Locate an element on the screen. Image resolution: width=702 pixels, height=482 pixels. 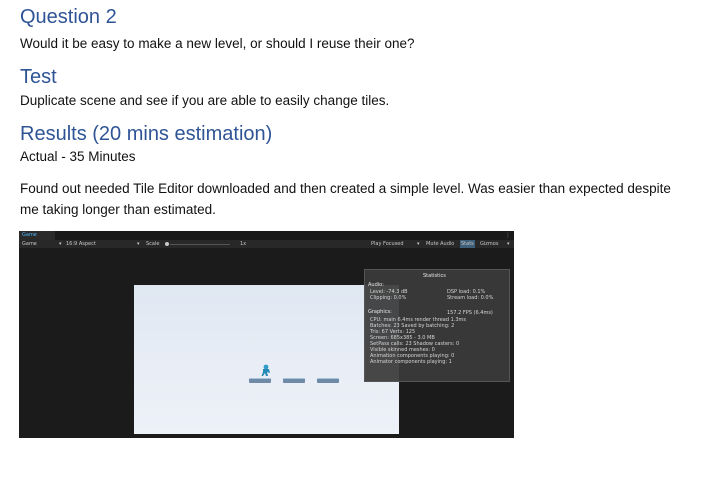
audio-header: Audio: is located at coordinates (376, 285).